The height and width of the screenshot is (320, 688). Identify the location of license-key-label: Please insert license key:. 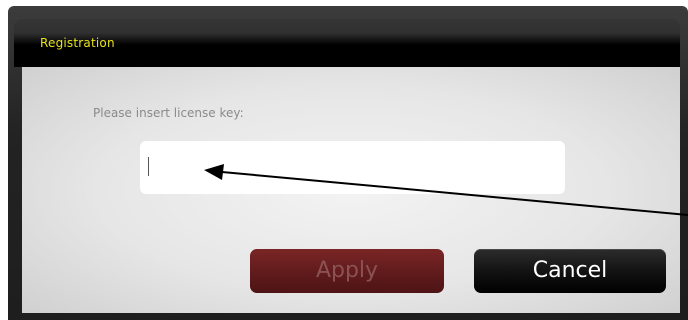
(168, 113).